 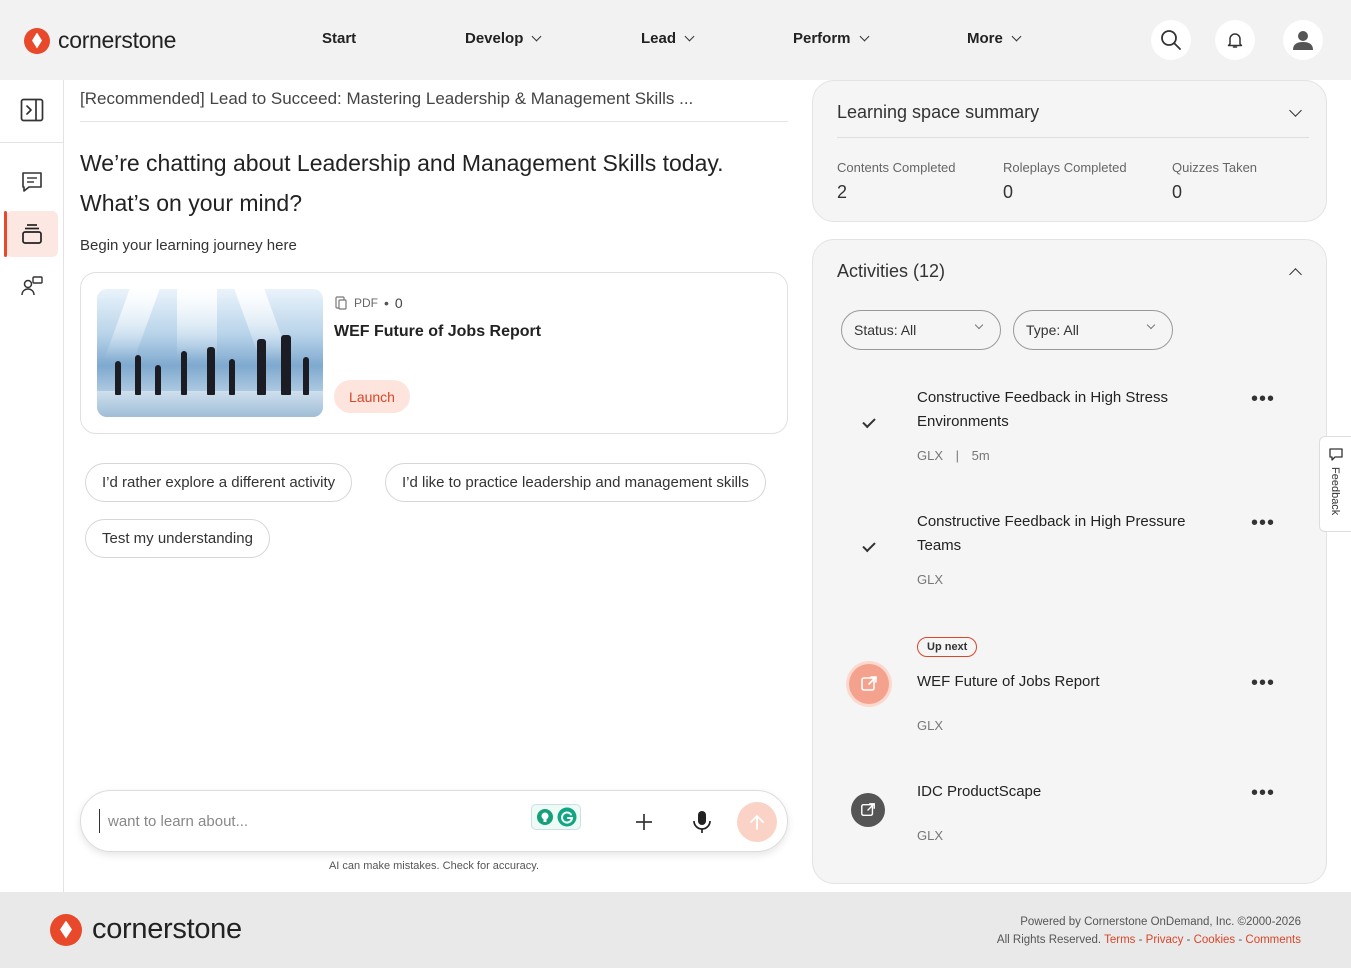 What do you see at coordinates (921, 330) in the screenshot?
I see `status-filter-select: Status: All` at bounding box center [921, 330].